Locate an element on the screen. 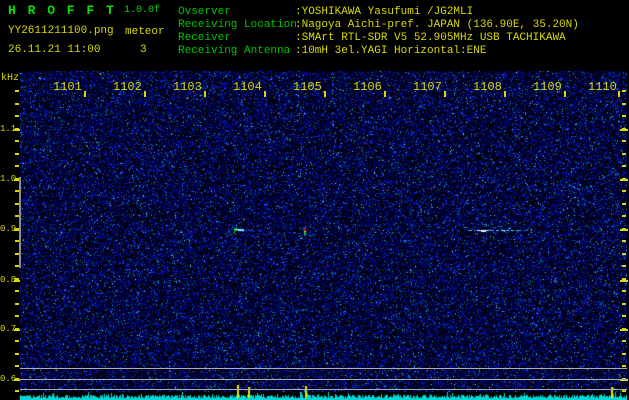 This screenshot has width=629, height=400. info-value-3: :10mH 3el.YAGI Horizontal:ENE is located at coordinates (391, 51).